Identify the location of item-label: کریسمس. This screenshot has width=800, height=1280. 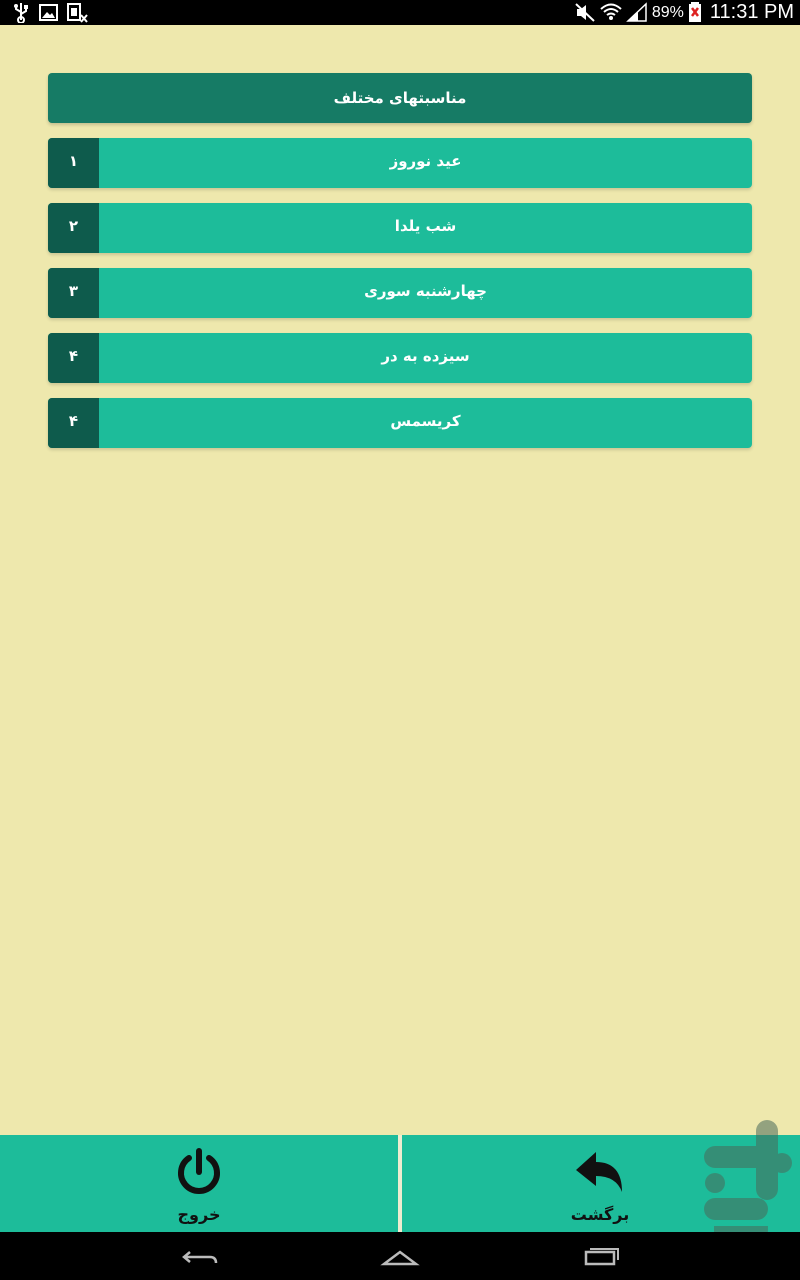
(425, 421).